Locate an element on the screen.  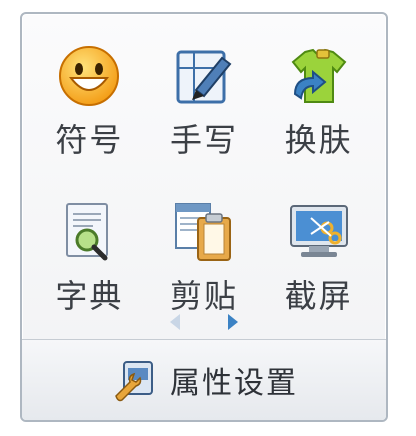
shirt-swap-icon is located at coordinates (319, 75).